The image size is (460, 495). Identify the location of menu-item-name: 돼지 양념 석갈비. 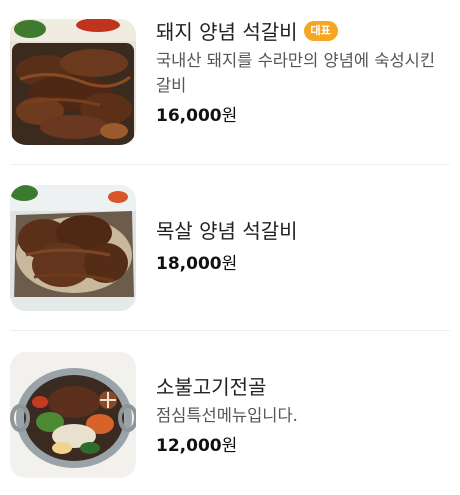
(227, 32).